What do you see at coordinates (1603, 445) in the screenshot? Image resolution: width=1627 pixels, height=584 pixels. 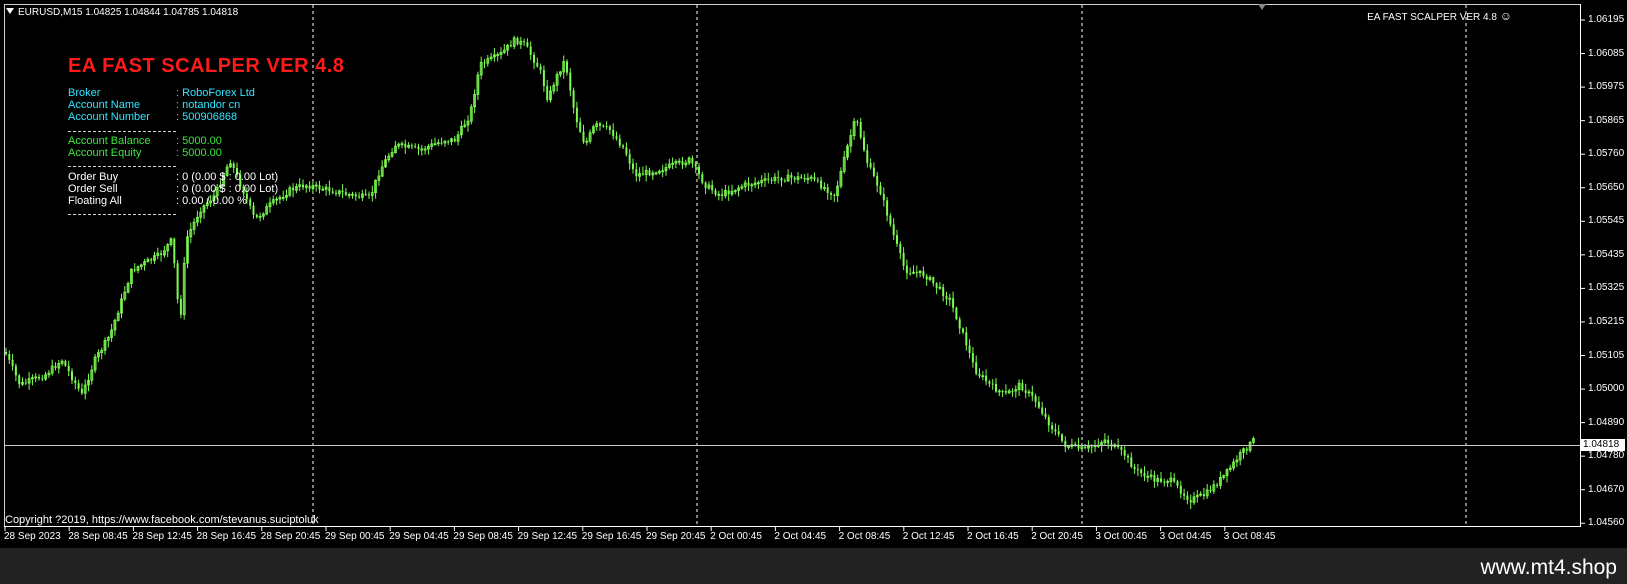 I see `current-price-label: 1.04818` at bounding box center [1603, 445].